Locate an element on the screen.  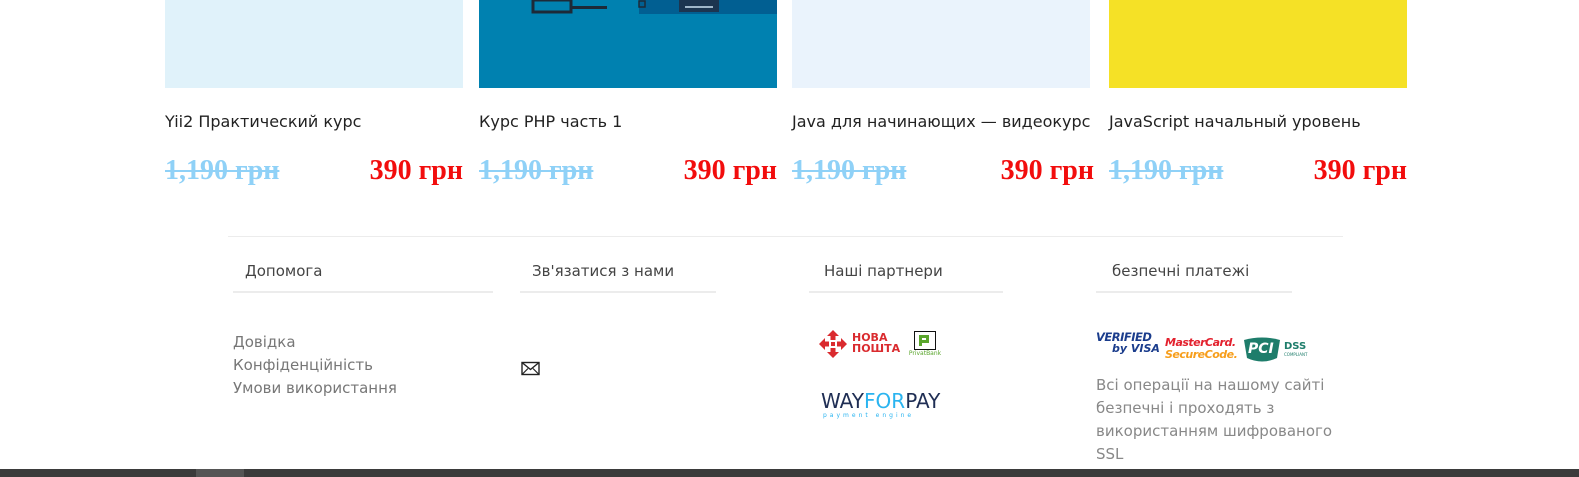
course-title: Java для начинающих — видеокурс is located at coordinates (941, 121).